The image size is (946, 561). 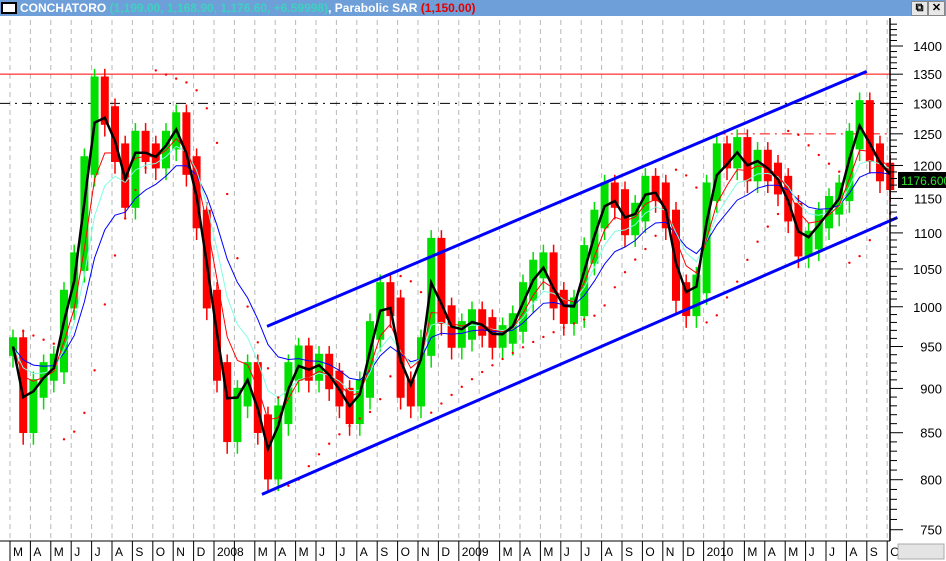 What do you see at coordinates (921, 551) in the screenshot?
I see `corner-box` at bounding box center [921, 551].